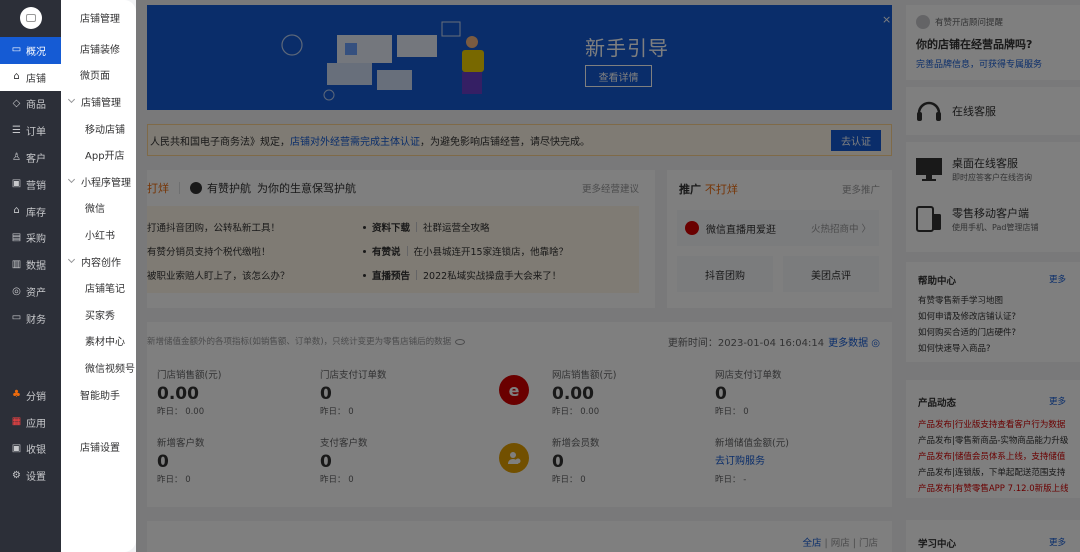 The width and height of the screenshot is (1080, 552). Describe the element at coordinates (725, 274) in the screenshot. I see `douyin-group-buy-button: 抖音团购` at that location.